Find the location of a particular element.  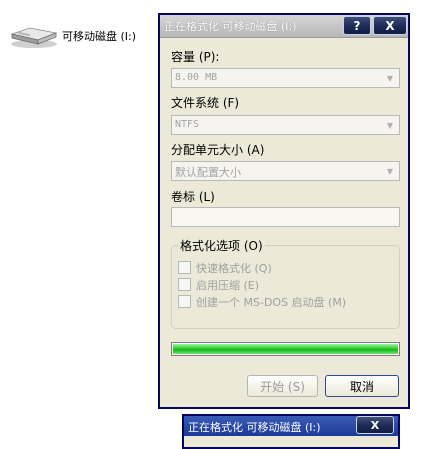

enable-compression-checkbox: 启用压缩 (E) is located at coordinates (218, 284).